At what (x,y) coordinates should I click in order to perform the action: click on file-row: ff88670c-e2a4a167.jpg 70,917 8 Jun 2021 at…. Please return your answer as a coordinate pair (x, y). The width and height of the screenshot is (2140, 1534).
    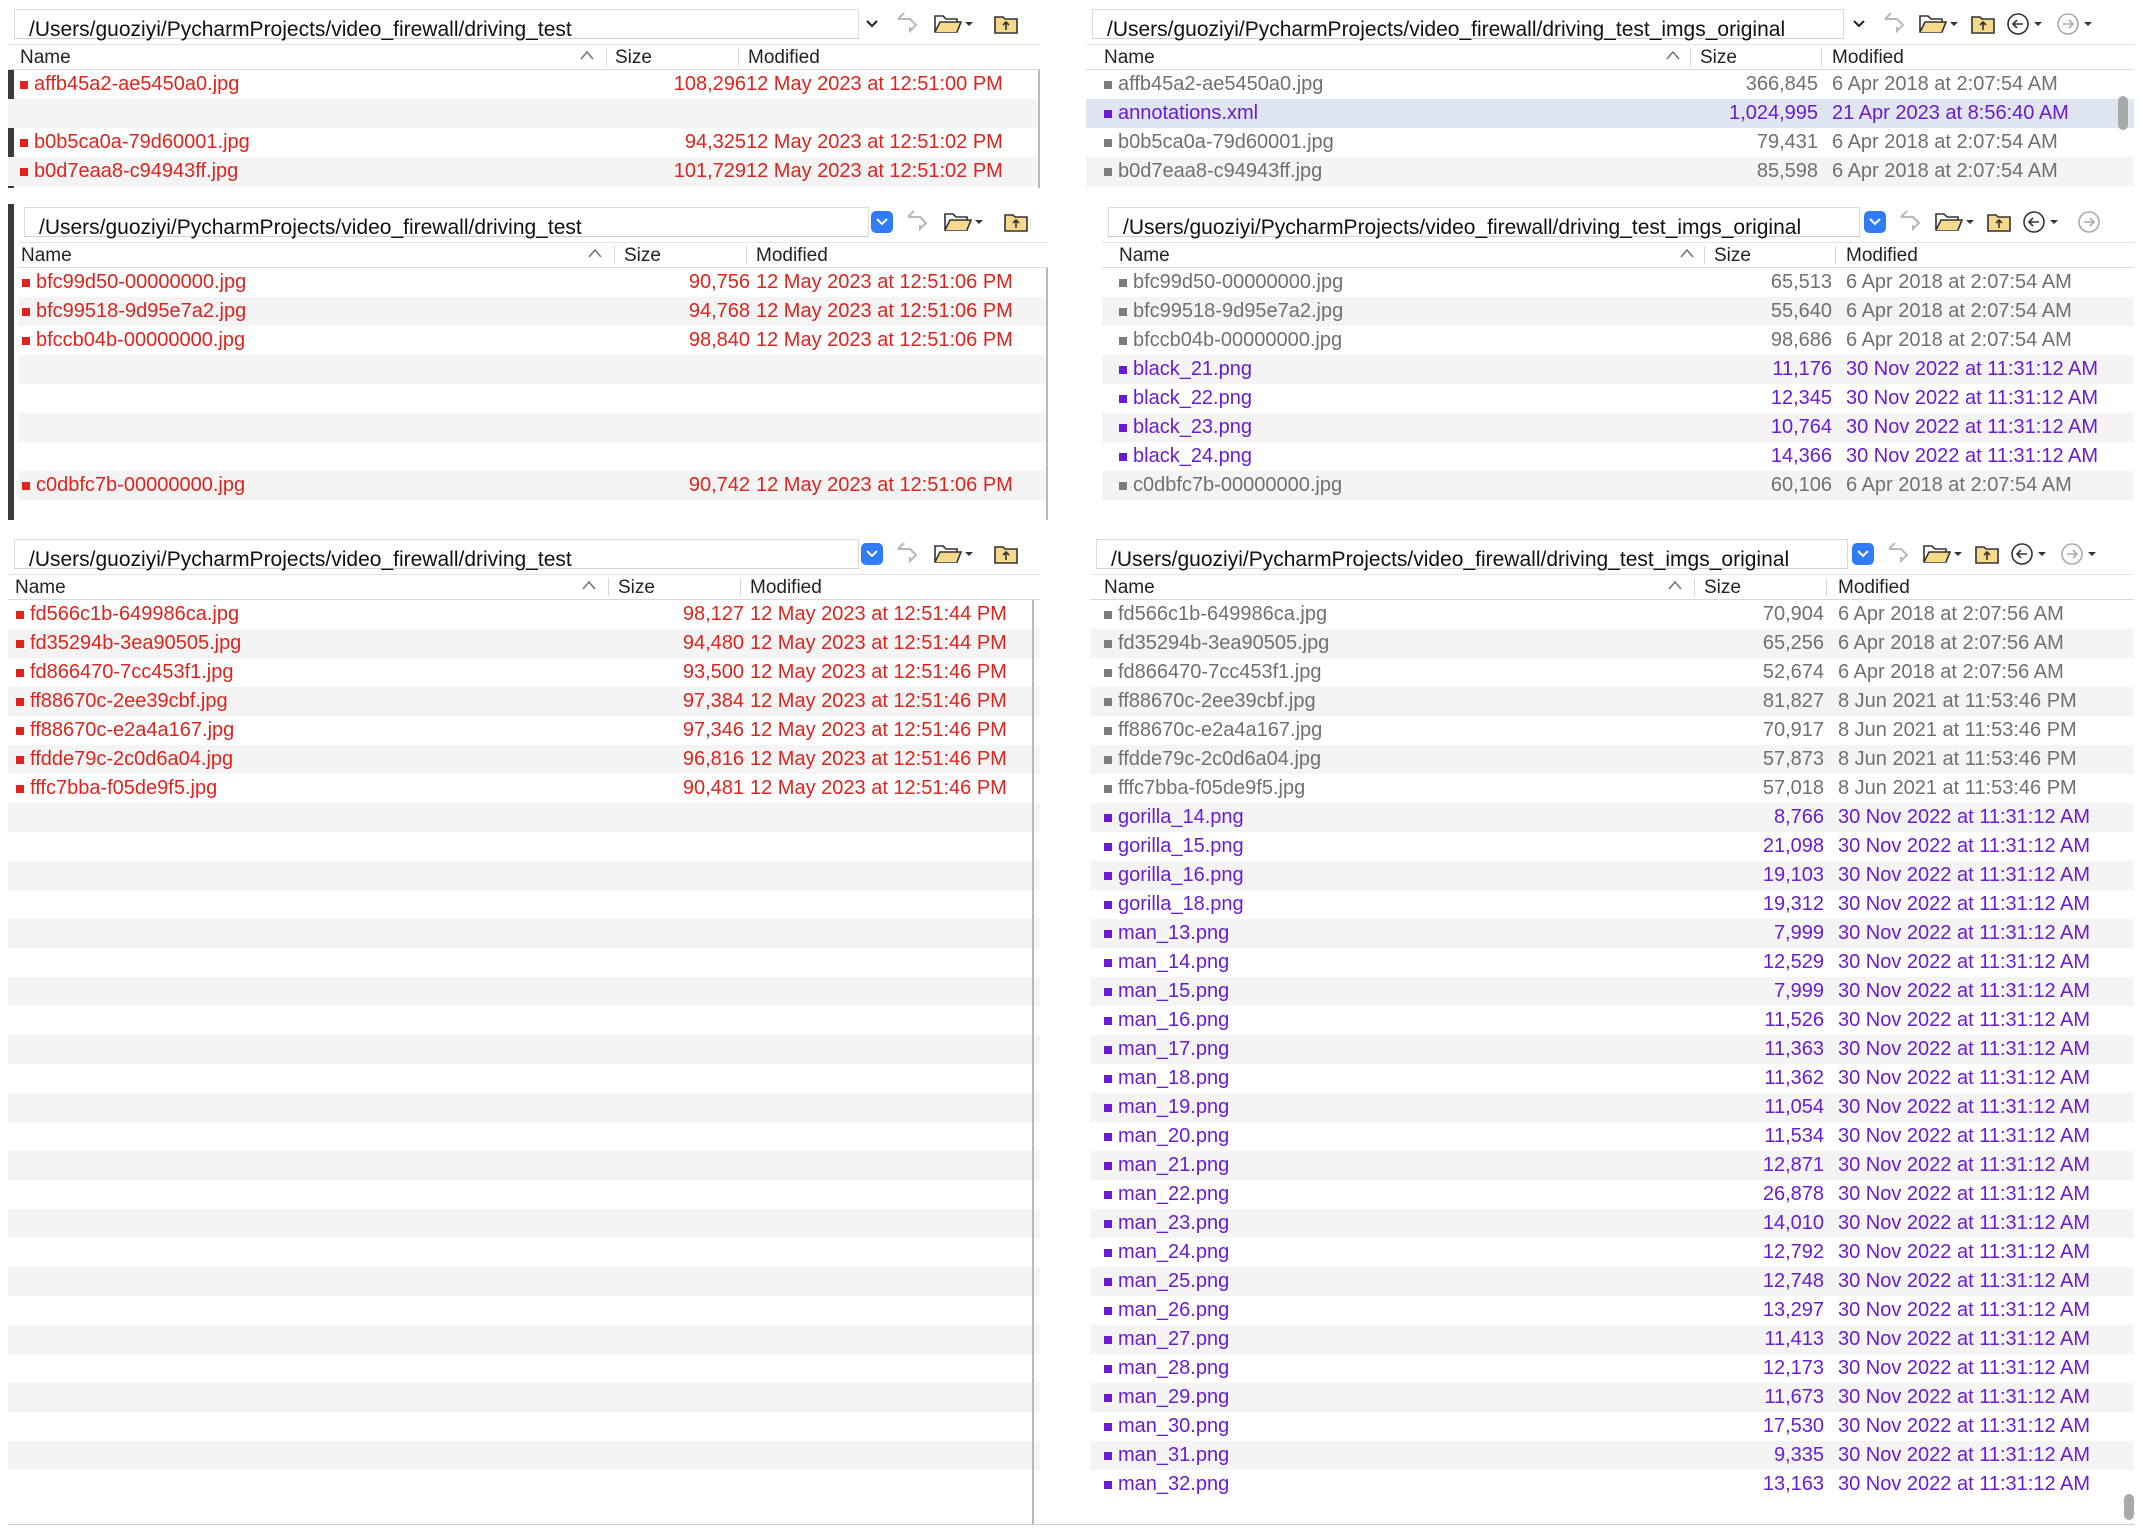
    Looking at the image, I should click on (1612, 730).